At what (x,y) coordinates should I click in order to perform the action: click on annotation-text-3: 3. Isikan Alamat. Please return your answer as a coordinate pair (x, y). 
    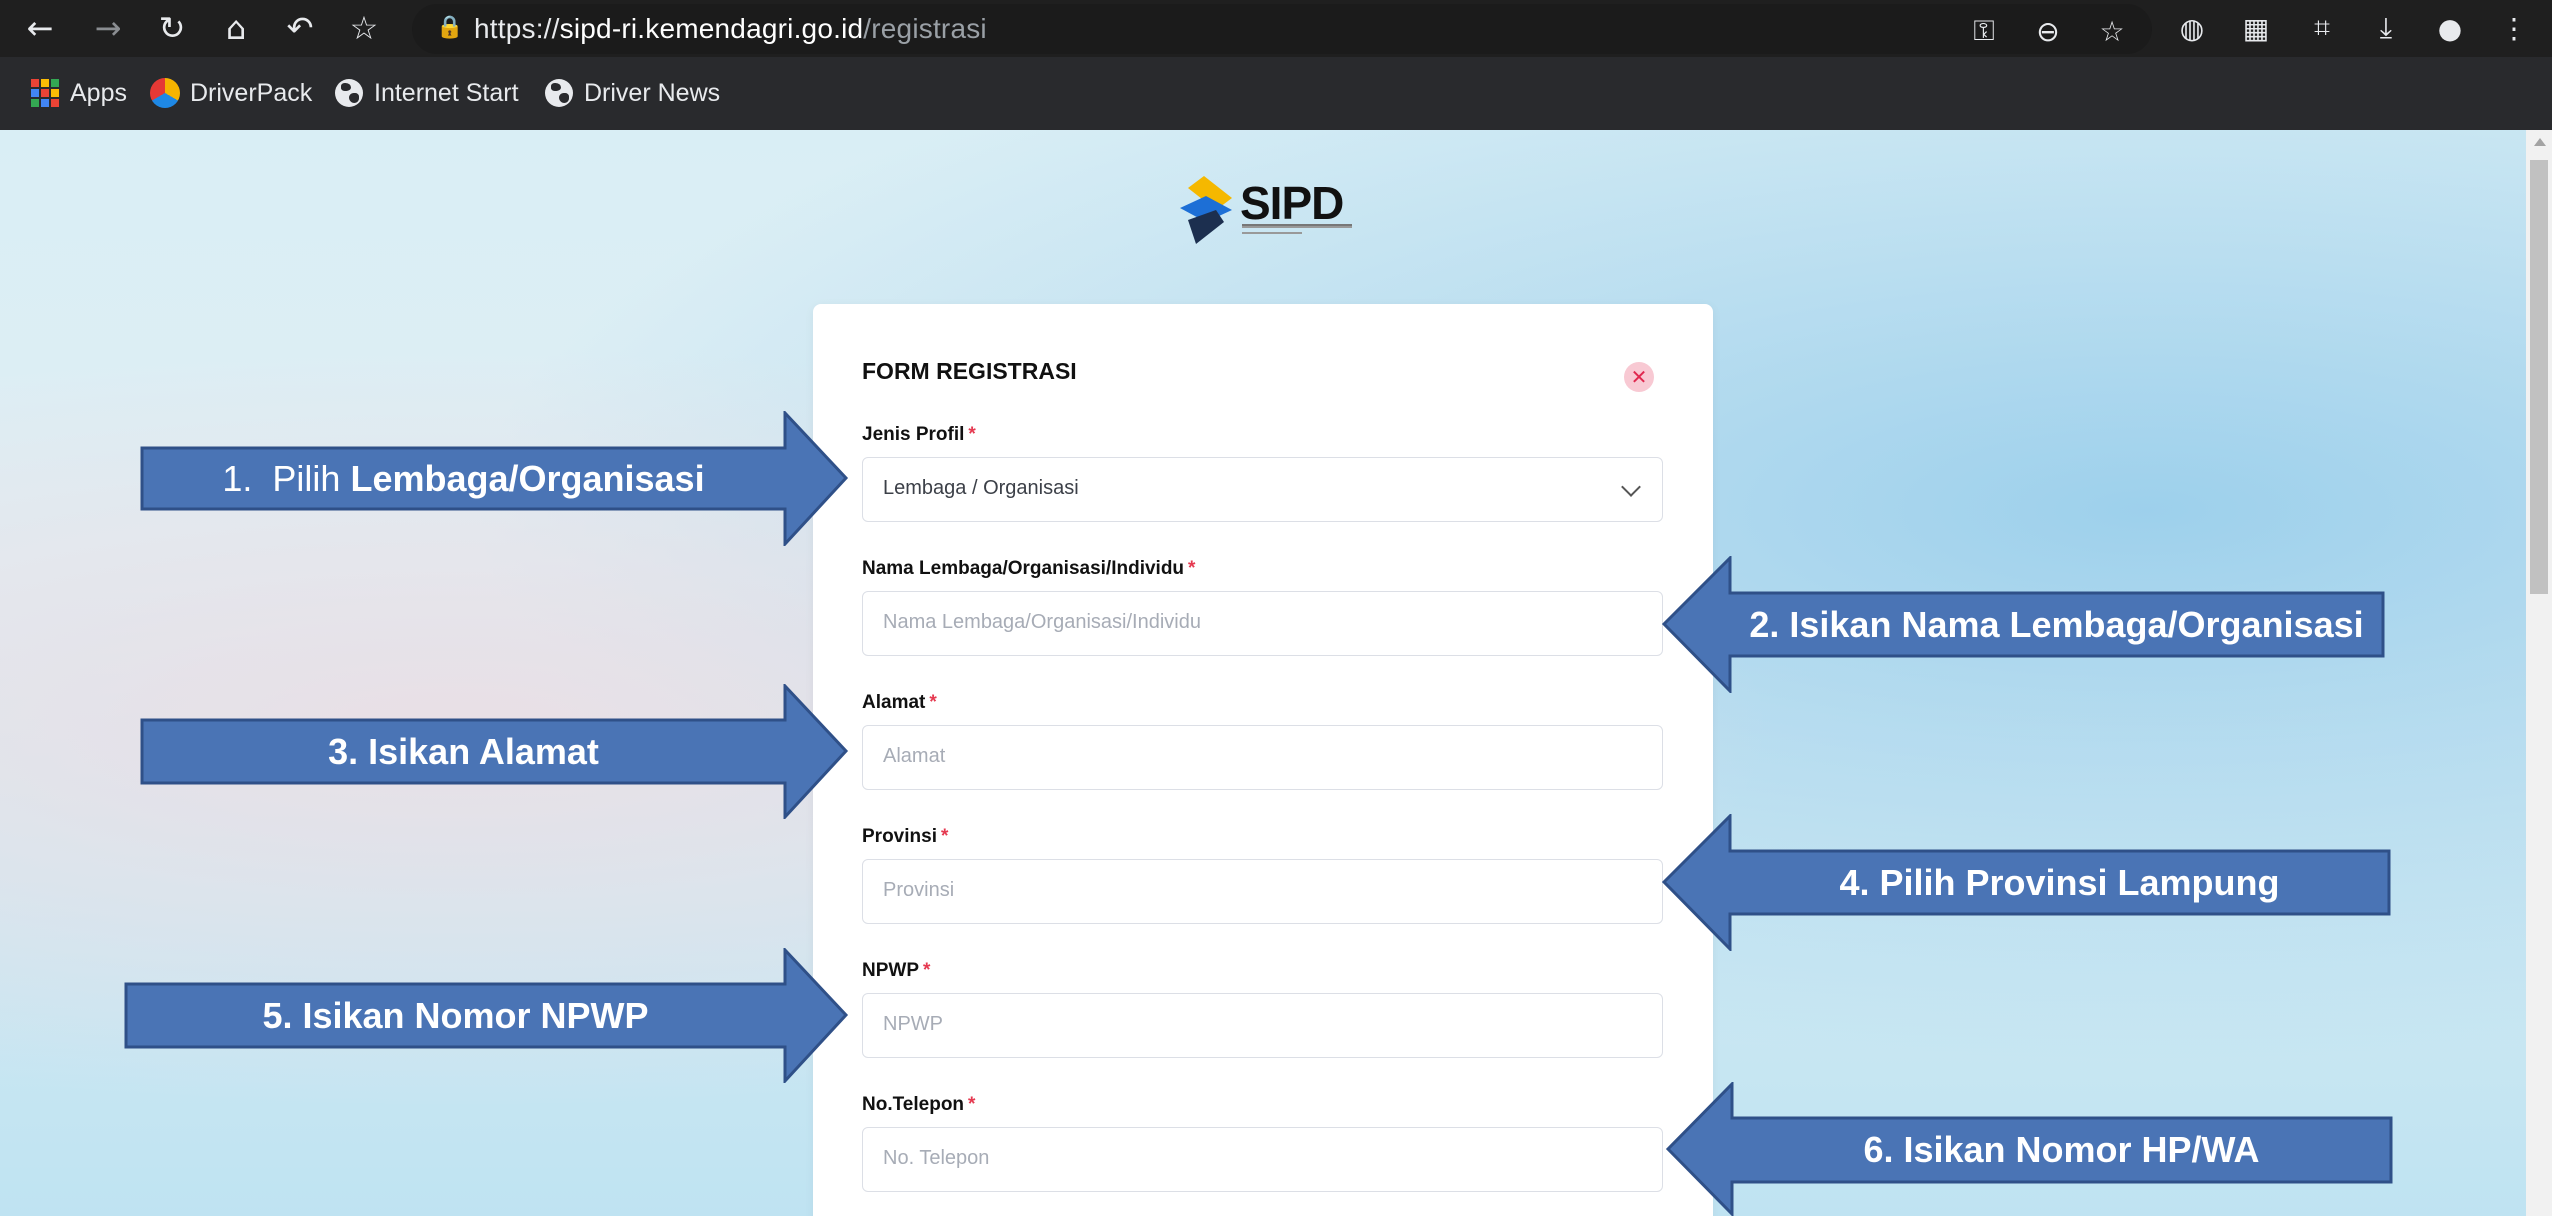
    Looking at the image, I should click on (463, 751).